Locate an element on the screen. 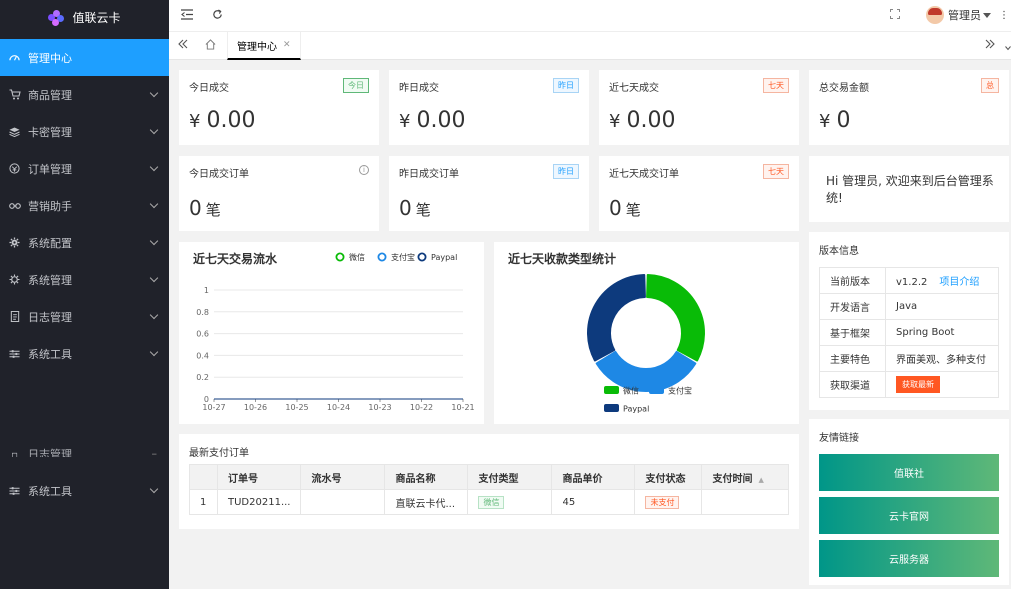  info-icon: i is located at coordinates (364, 170).